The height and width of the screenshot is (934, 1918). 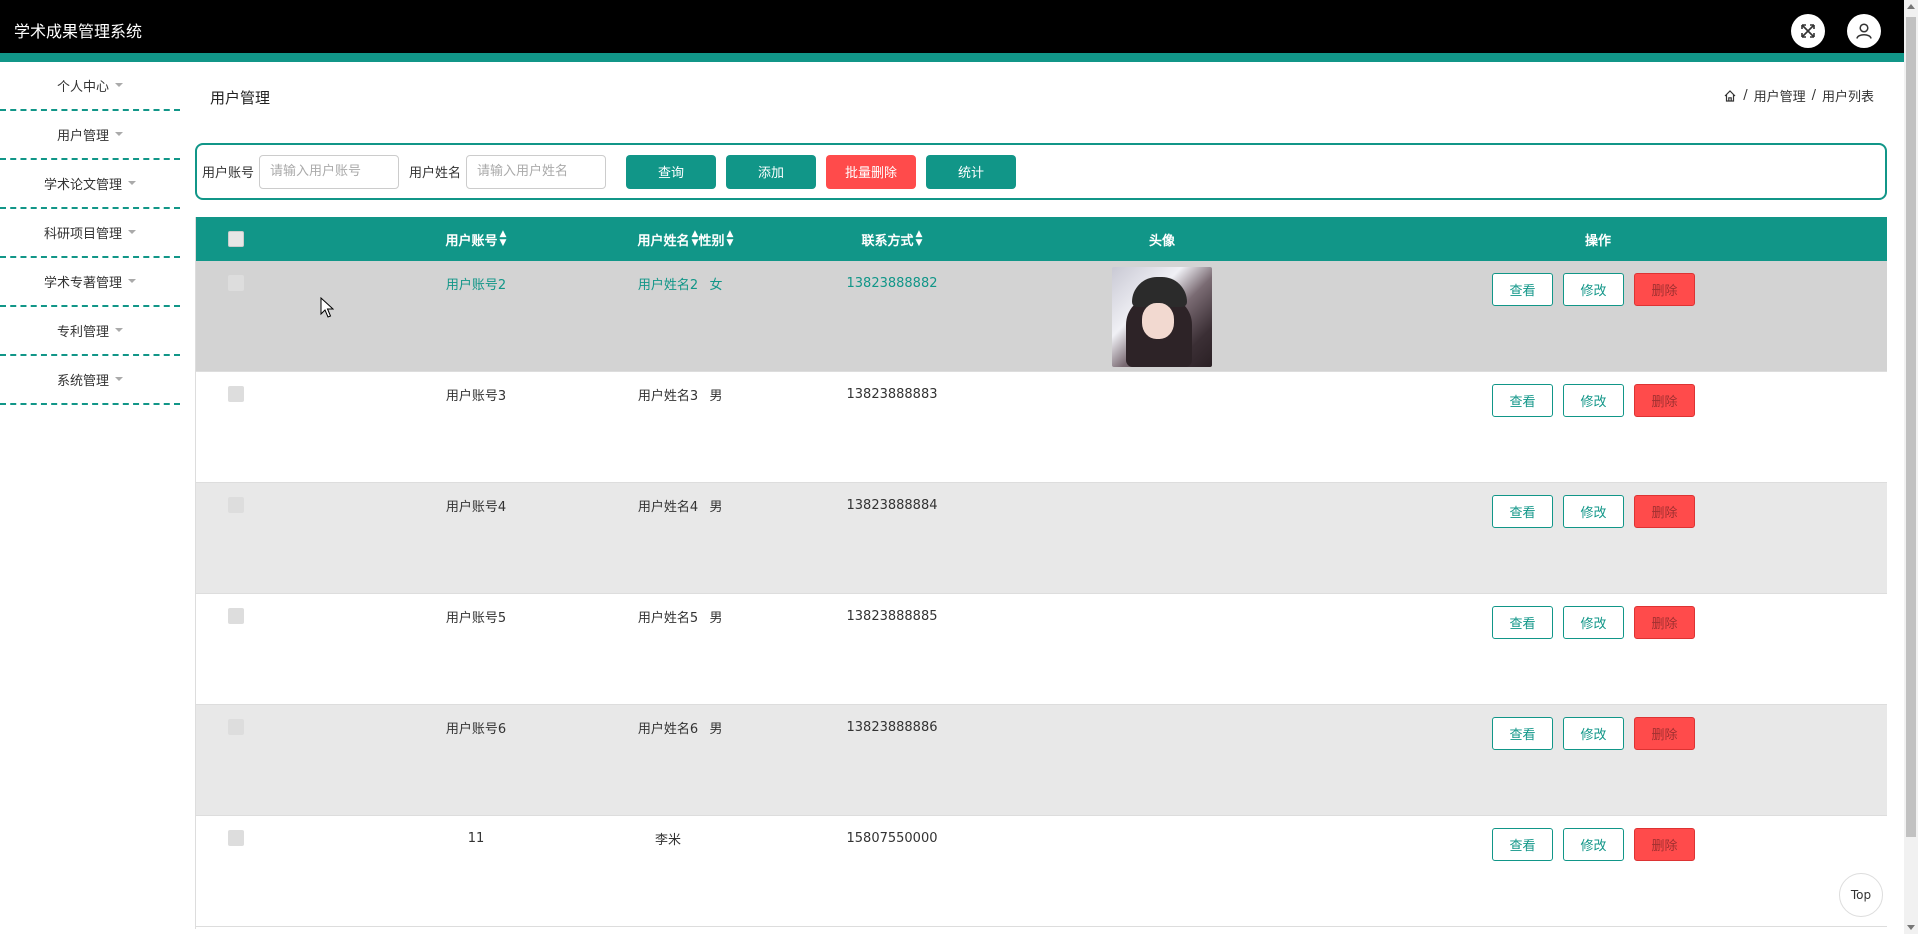 What do you see at coordinates (1041, 538) in the screenshot?
I see `table-row: 用户账号4 用户姓名4 男 13823888884 查看 修改 删除` at bounding box center [1041, 538].